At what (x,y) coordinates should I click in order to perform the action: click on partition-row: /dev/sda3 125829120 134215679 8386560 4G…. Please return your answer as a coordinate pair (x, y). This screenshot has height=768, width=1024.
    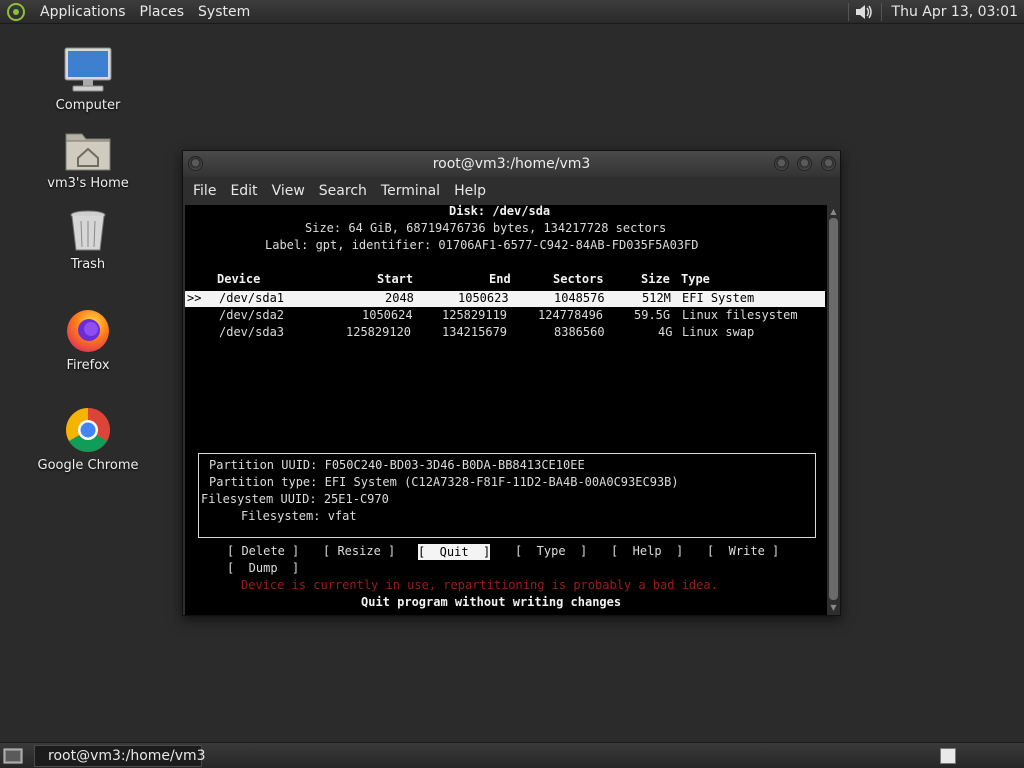
    Looking at the image, I should click on (505, 333).